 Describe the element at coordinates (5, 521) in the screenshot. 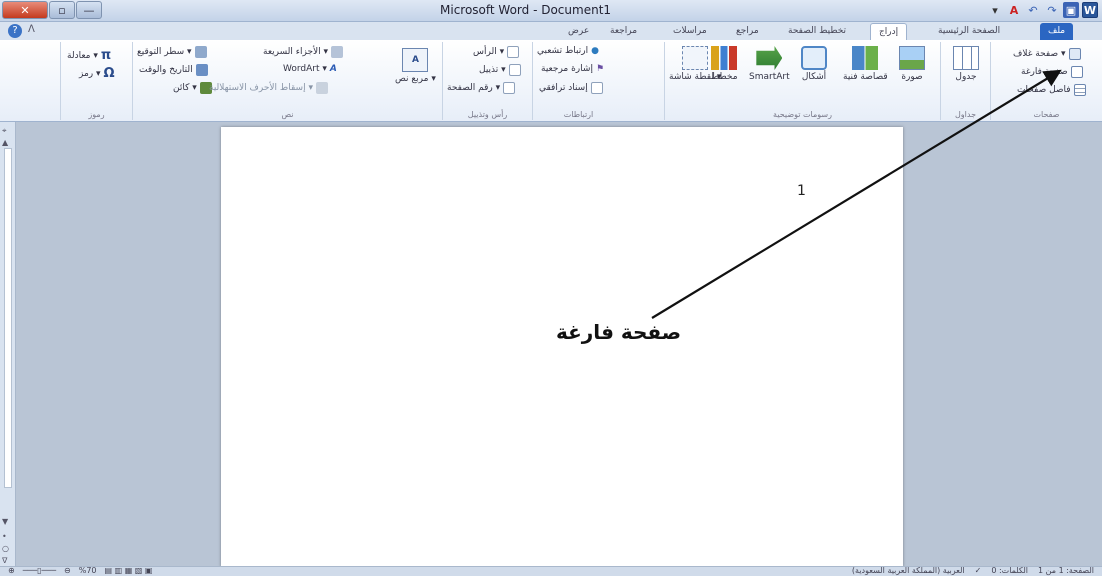

I see `scroll-down-icon: ▼` at that location.